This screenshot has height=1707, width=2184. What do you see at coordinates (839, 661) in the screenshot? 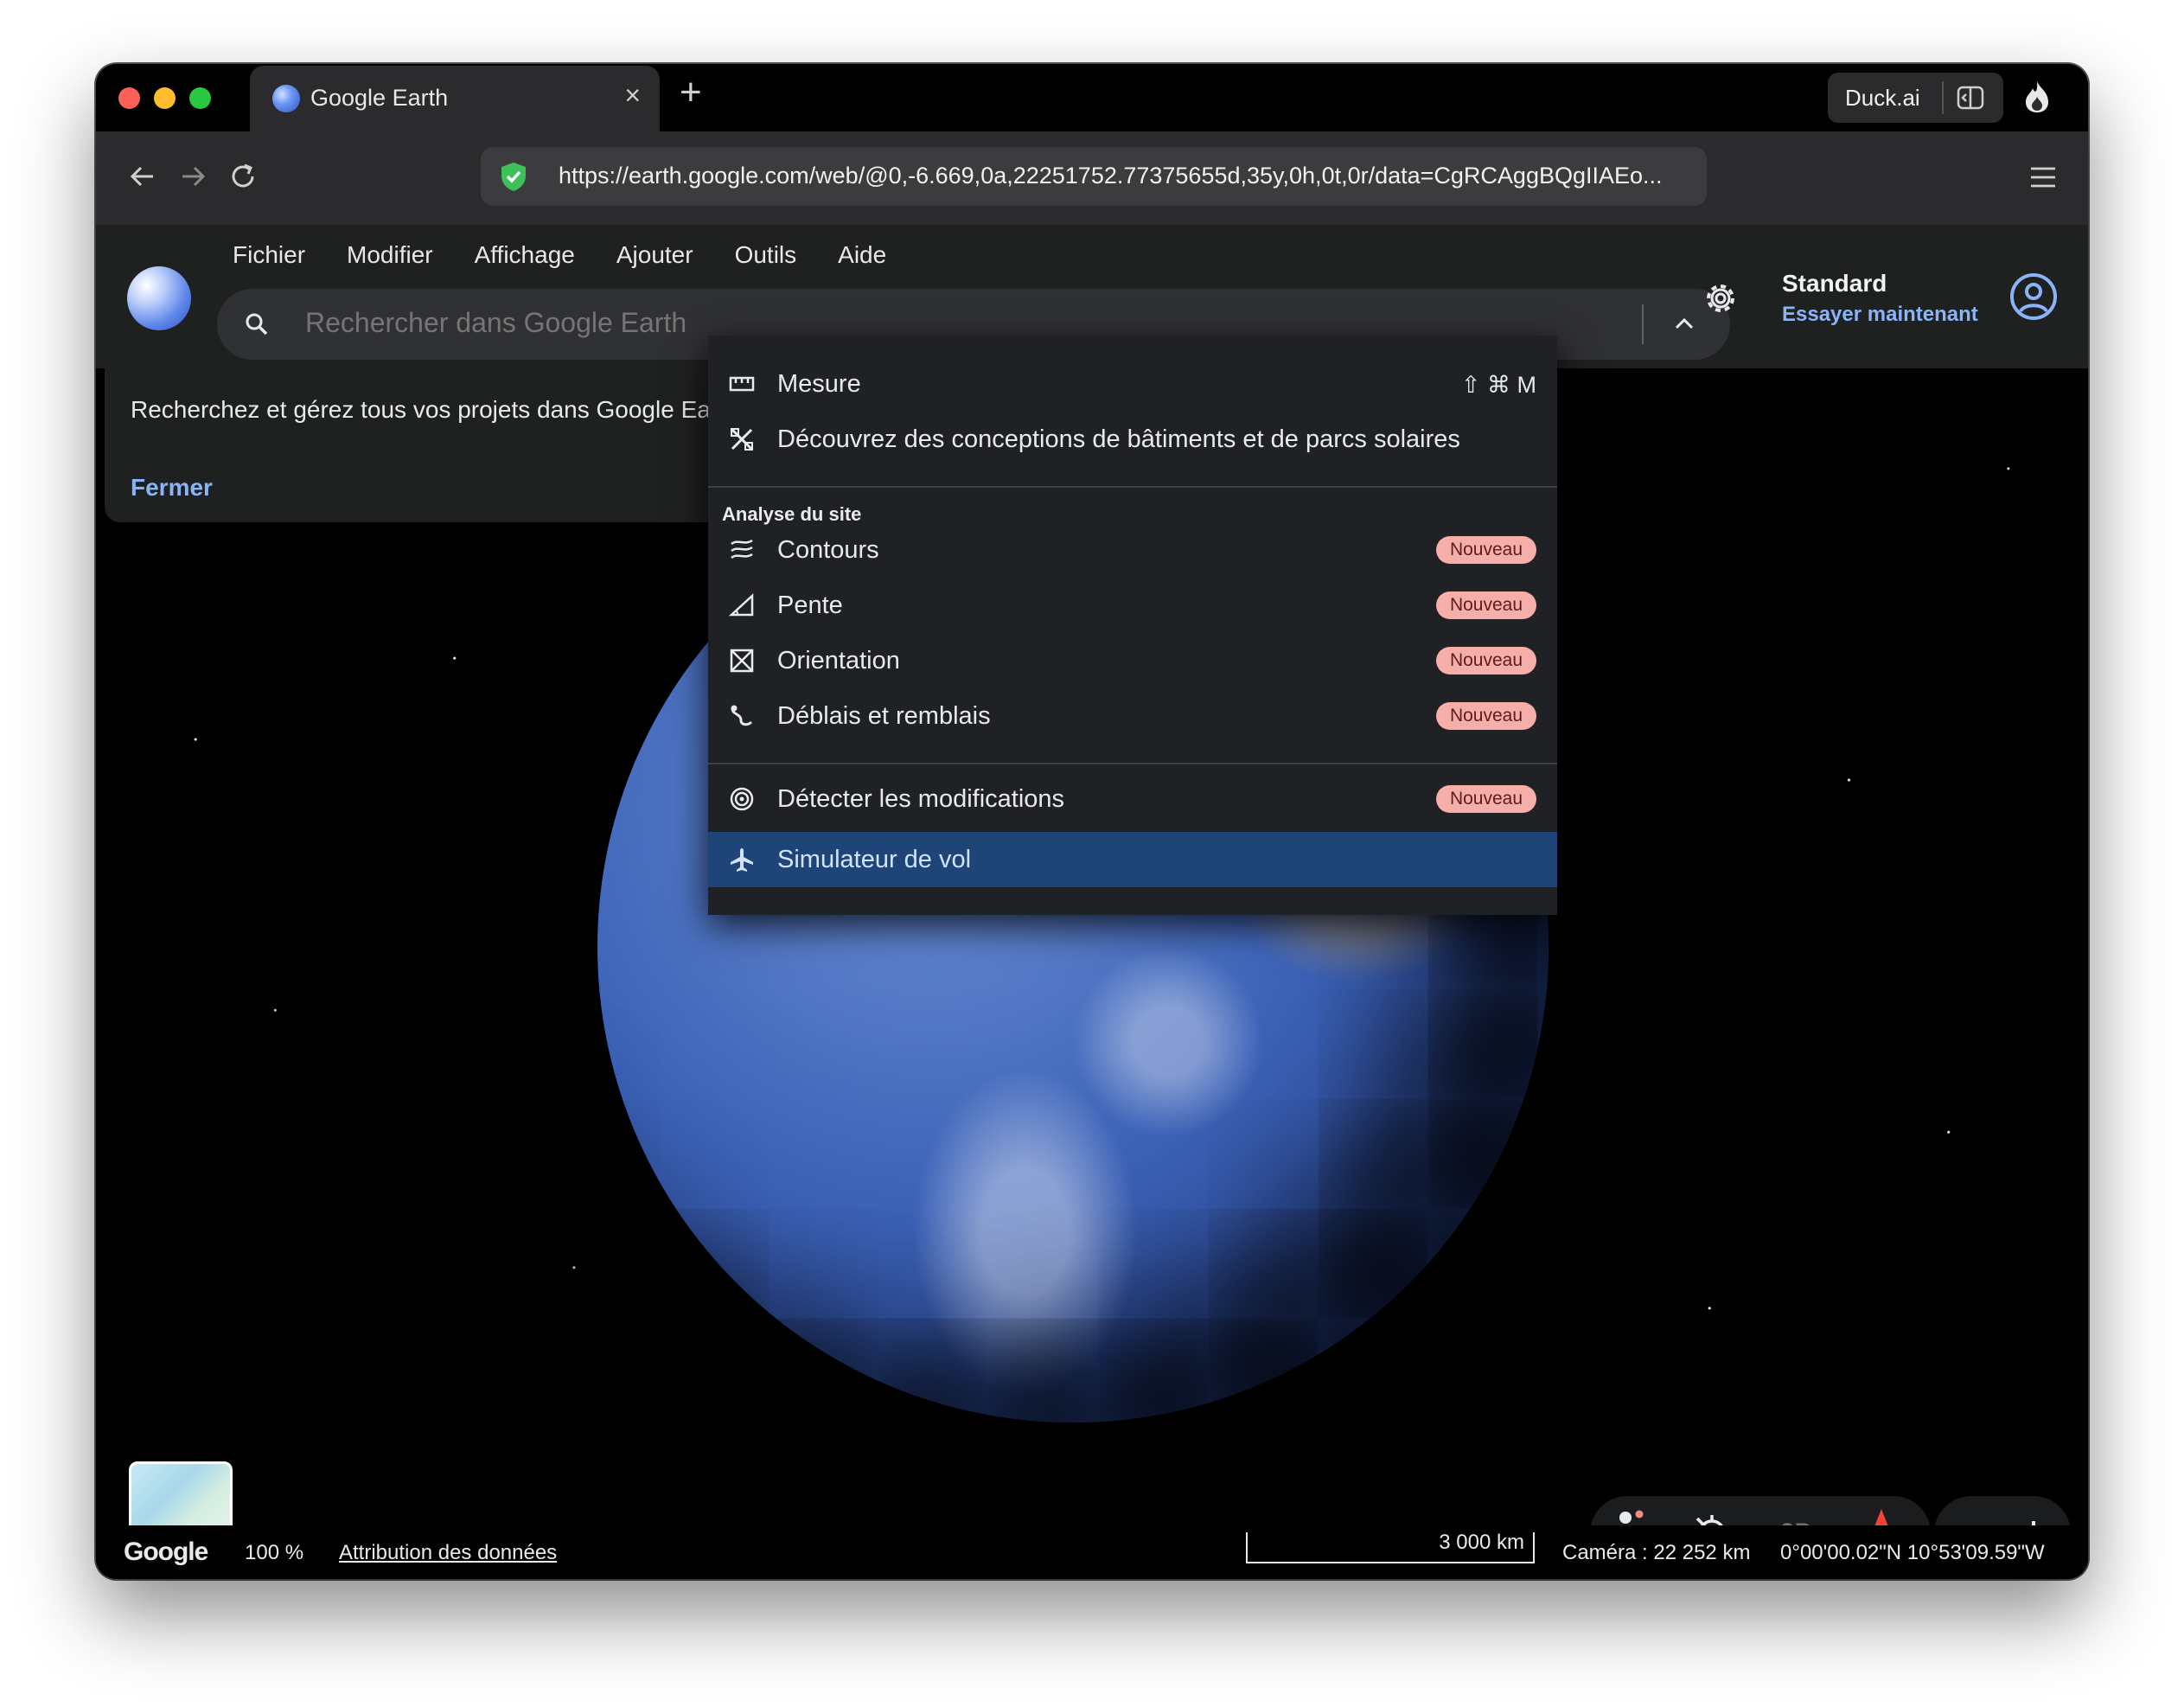
I see `orientation-label: Orientation` at bounding box center [839, 661].